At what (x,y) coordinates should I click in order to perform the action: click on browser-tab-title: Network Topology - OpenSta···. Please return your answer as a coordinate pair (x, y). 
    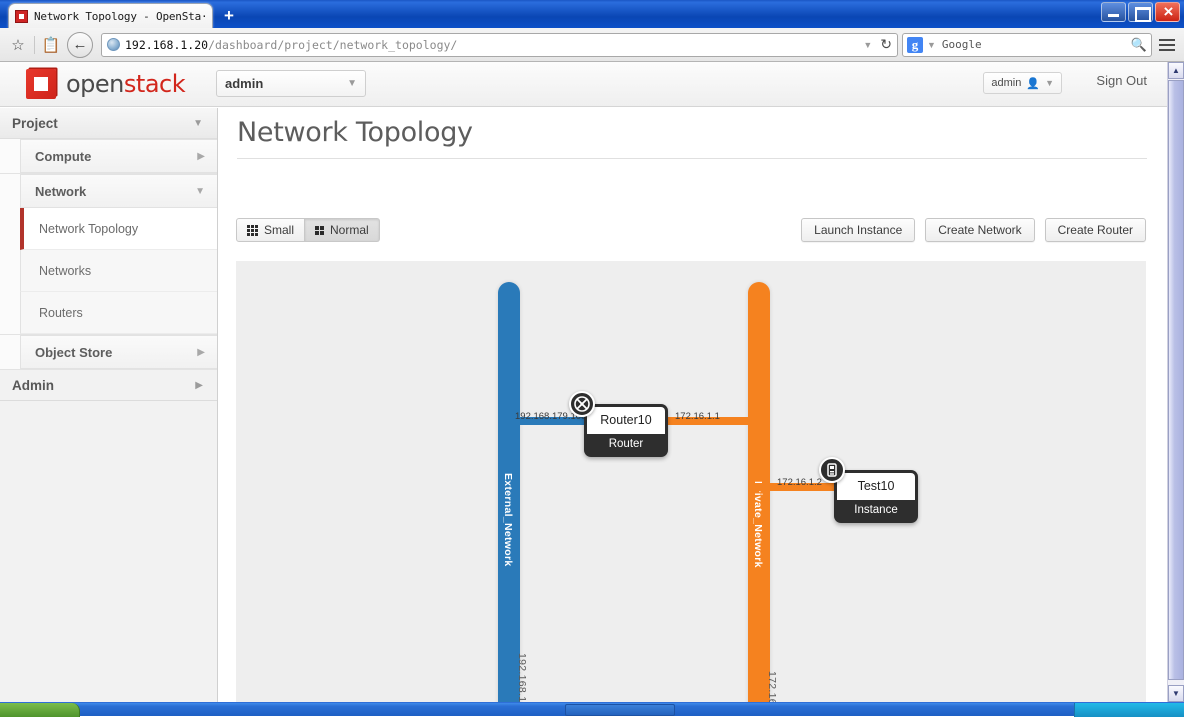
    Looking at the image, I should click on (120, 16).